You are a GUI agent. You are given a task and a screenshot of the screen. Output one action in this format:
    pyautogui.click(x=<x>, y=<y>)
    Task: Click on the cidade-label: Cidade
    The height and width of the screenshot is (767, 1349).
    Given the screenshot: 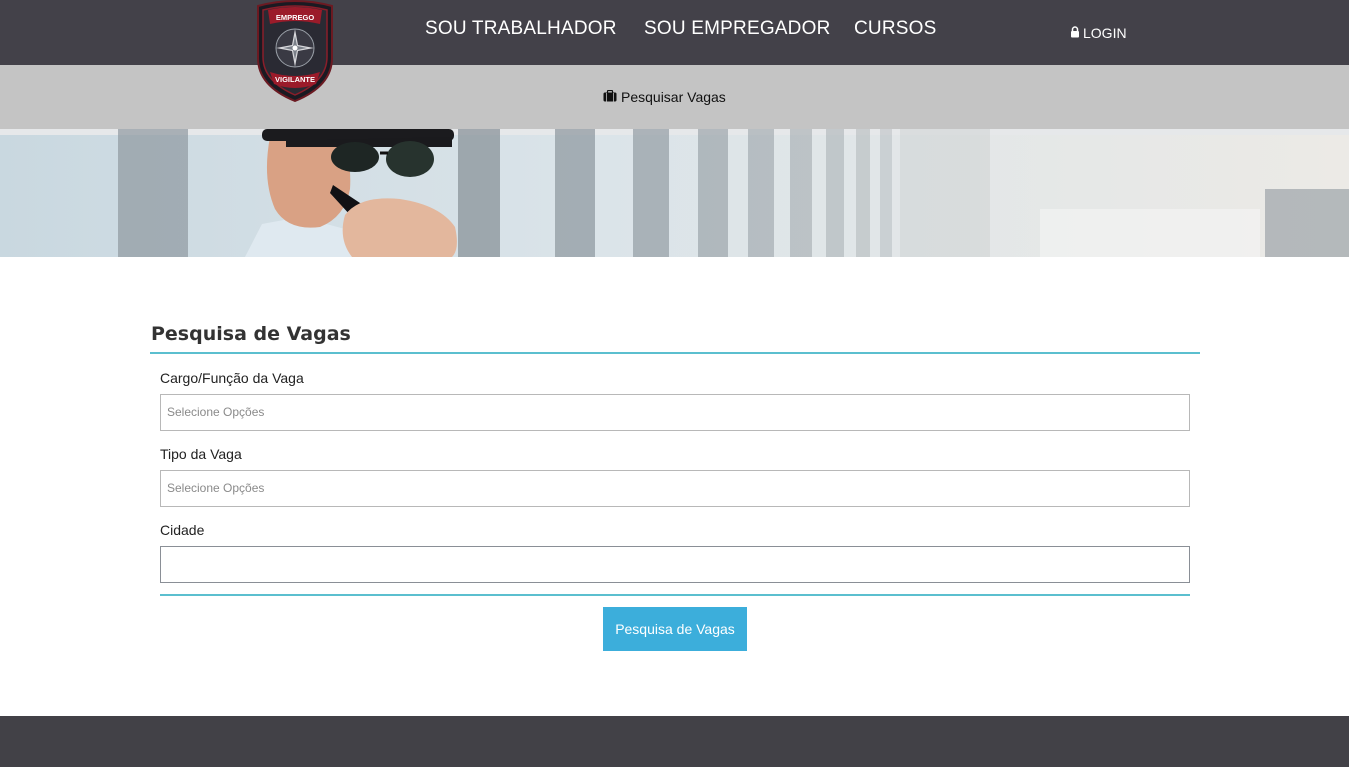 What is the action you would take?
    pyautogui.click(x=182, y=530)
    